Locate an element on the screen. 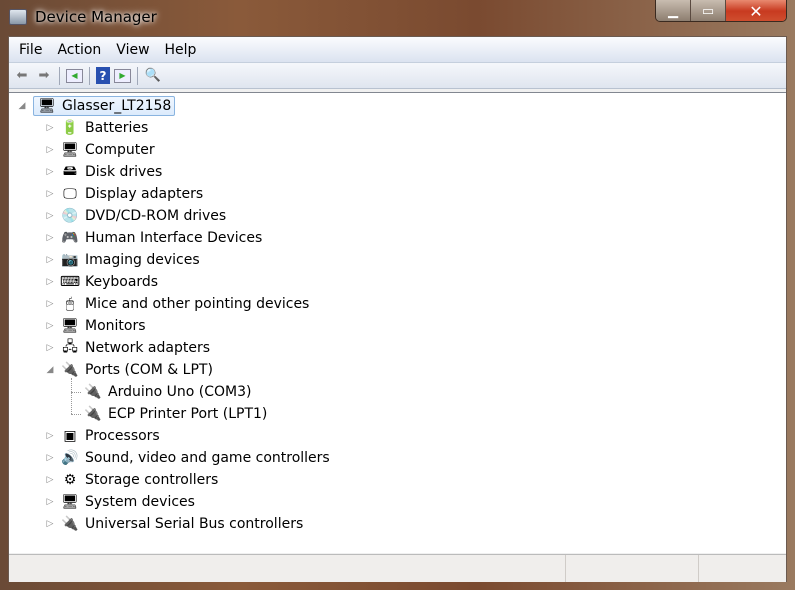 The width and height of the screenshot is (795, 590). tree-item-universal-serial-bus-controllers: ▷ 🔌 Universal Serial Bus controllers is located at coordinates (174, 524).